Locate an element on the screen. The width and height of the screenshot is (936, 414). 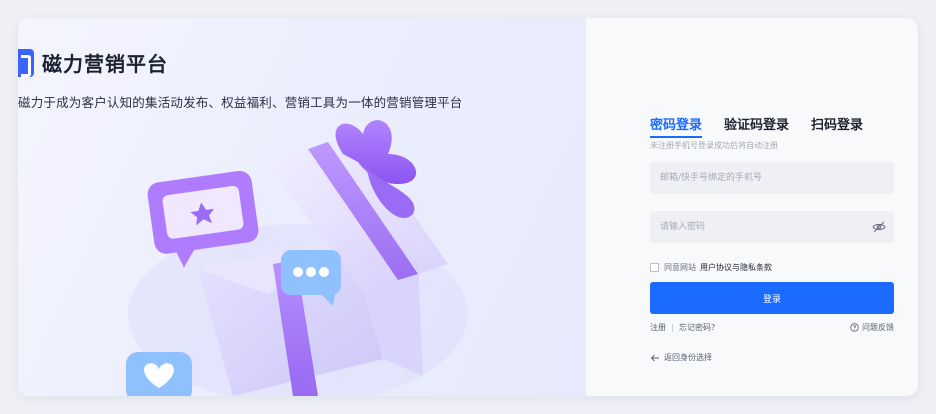
tab-password-login: 密码登录 is located at coordinates (676, 126).